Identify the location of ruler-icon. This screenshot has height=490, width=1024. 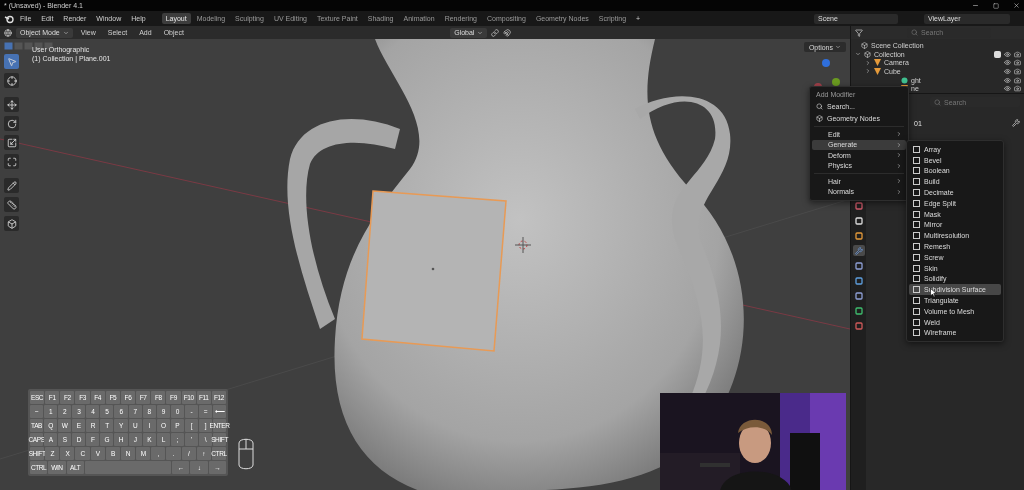
(11, 204).